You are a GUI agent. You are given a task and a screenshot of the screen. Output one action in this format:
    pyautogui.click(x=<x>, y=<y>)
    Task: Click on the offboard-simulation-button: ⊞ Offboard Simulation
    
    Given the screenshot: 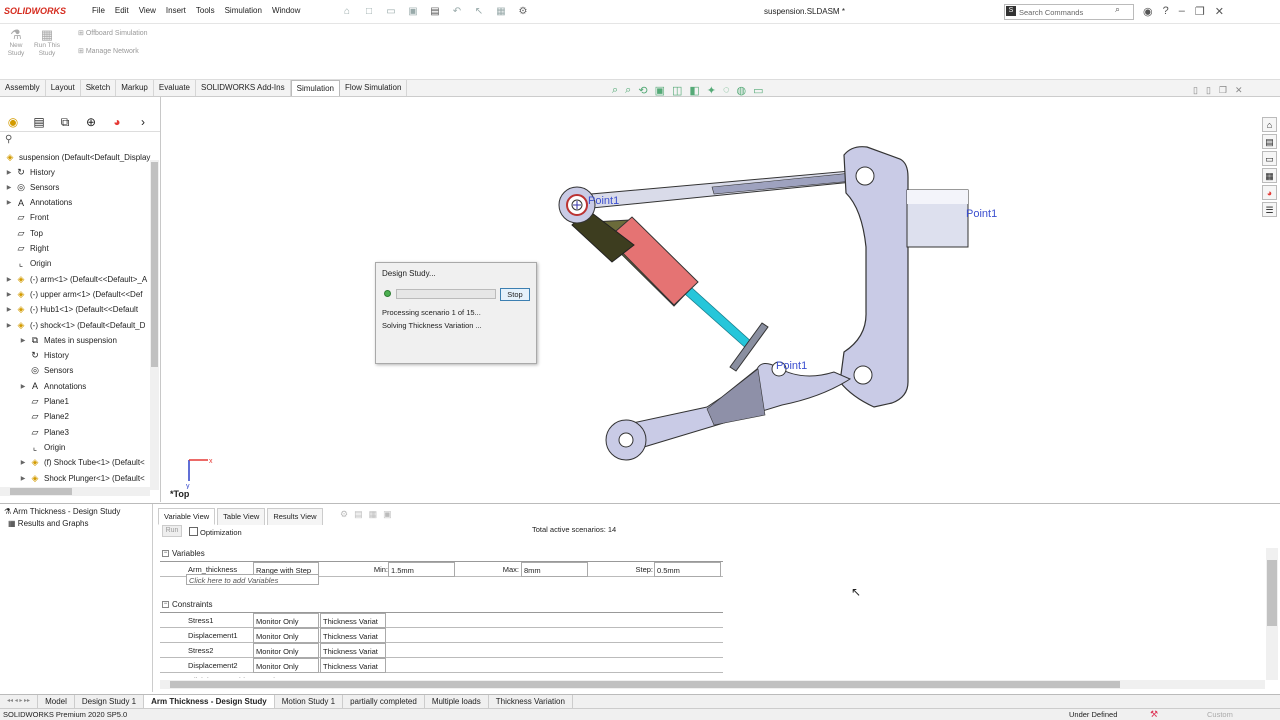 What is the action you would take?
    pyautogui.click(x=113, y=33)
    